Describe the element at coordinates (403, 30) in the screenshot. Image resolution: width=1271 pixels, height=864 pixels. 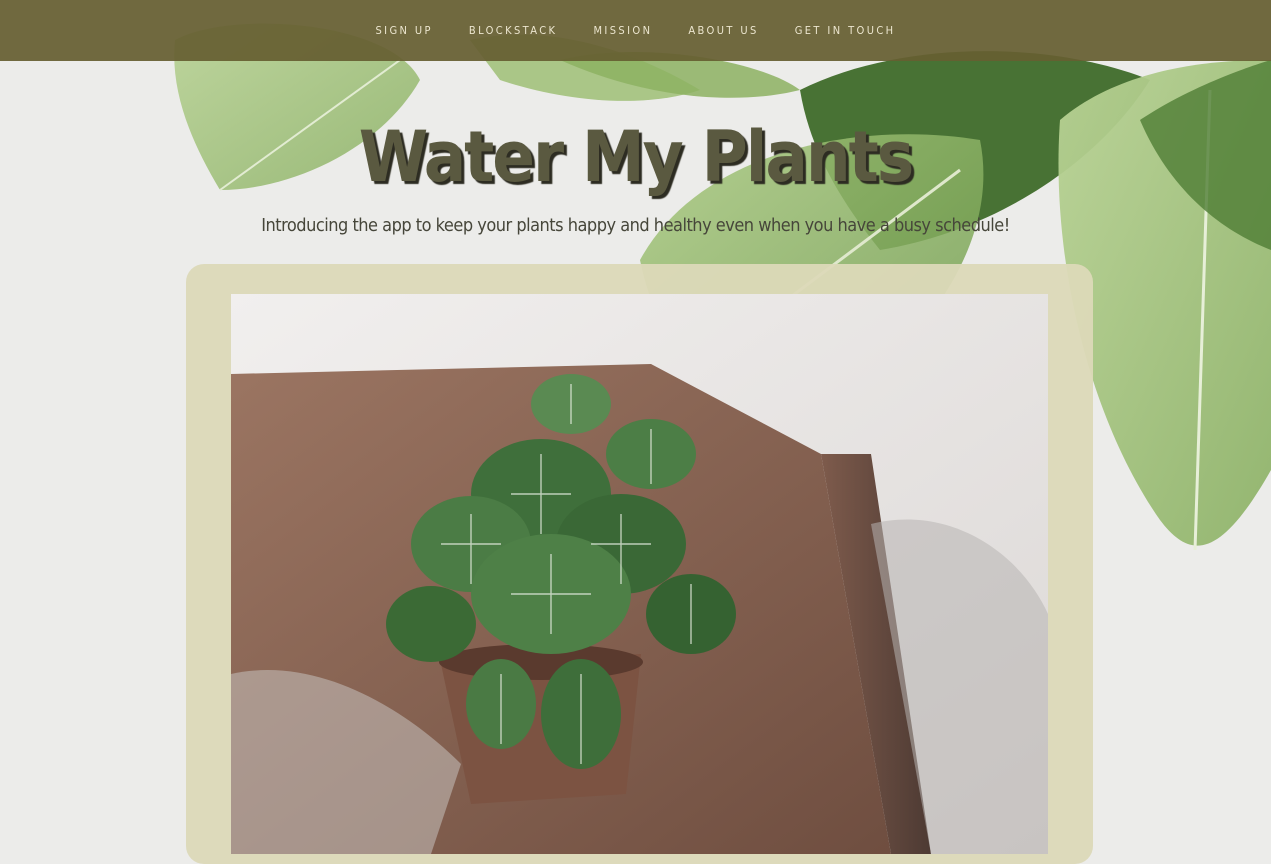
I see `nav-sign-up-link: SIGN UP` at that location.